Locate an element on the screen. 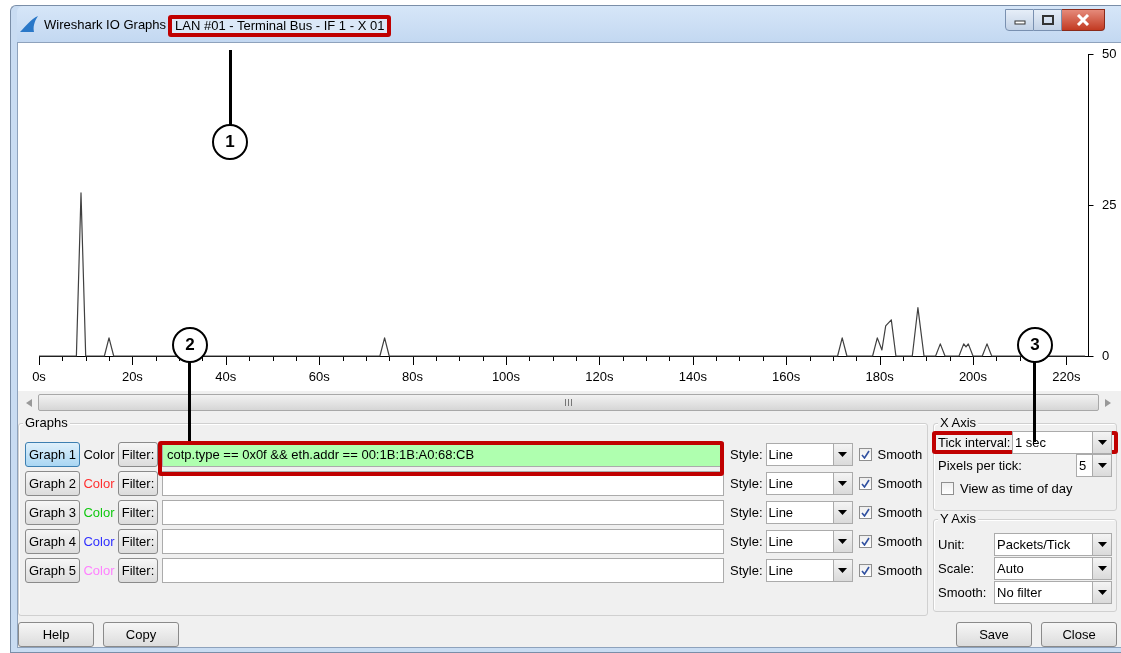 Image resolution: width=1121 pixels, height=653 pixels. graph-toggle-button: Graph 5 is located at coordinates (52, 570).